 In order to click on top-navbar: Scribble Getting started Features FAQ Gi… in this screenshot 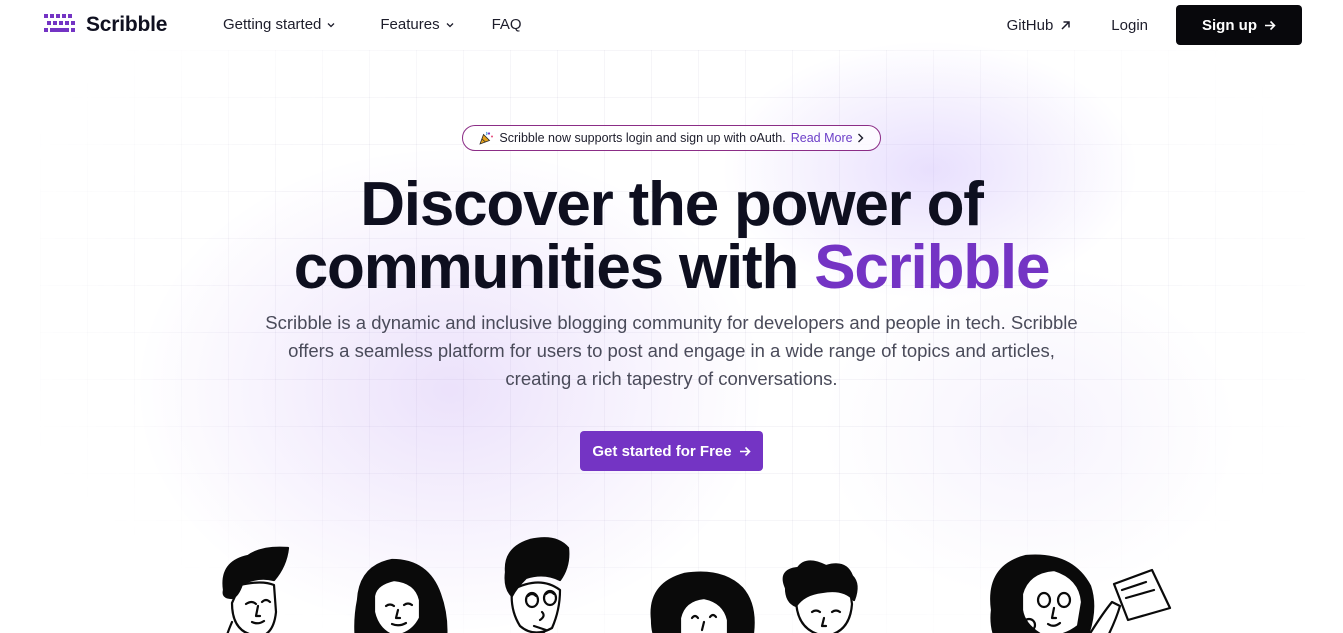, I will do `click(671, 26)`.